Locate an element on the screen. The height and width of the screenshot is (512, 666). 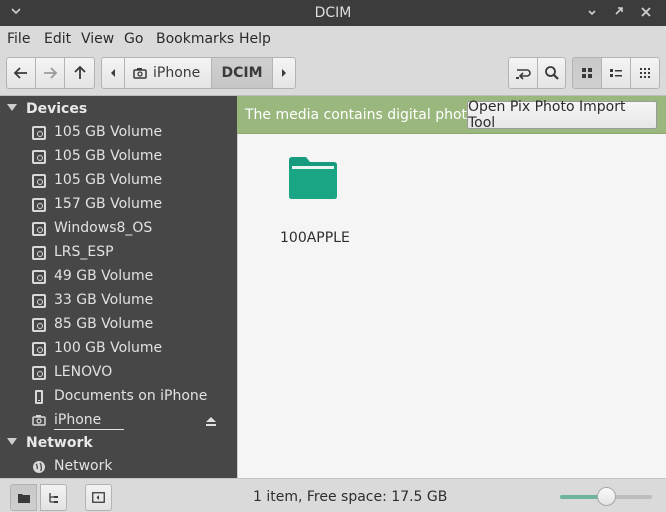
eject-icon is located at coordinates (211, 423).